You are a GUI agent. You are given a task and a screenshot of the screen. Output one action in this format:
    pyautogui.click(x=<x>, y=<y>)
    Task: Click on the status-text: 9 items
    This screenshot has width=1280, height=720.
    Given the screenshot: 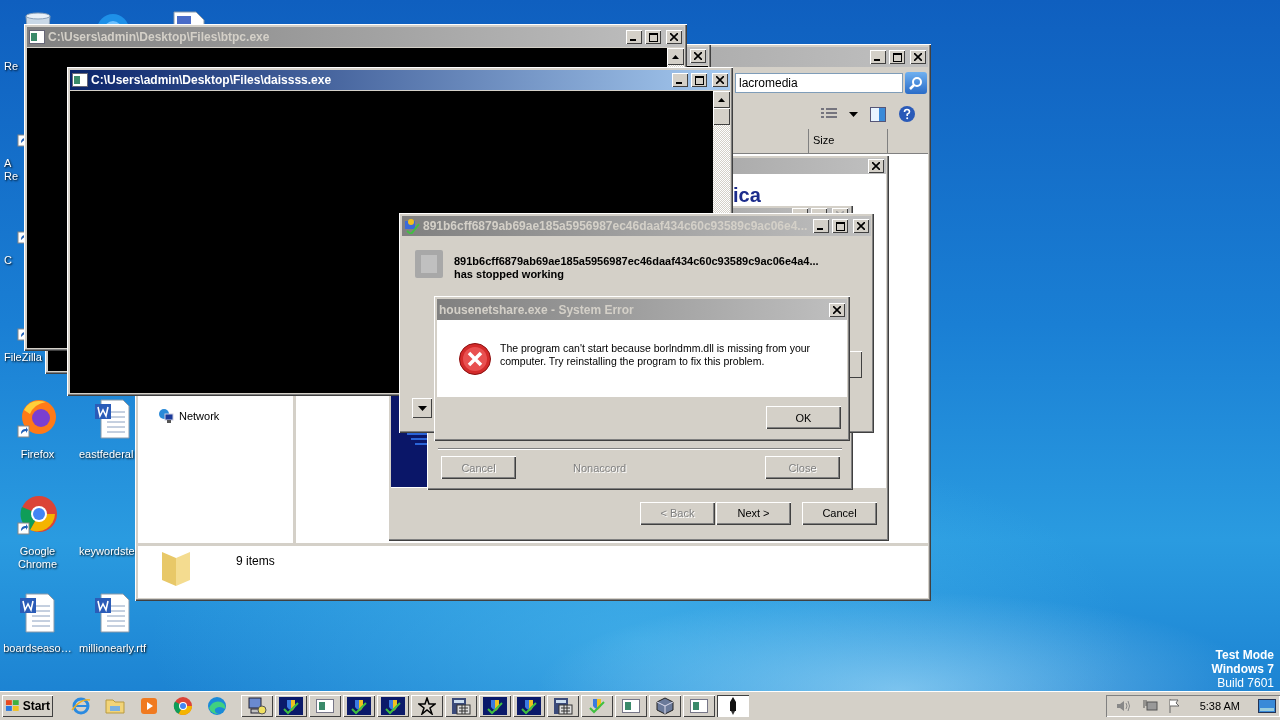 What is the action you would take?
    pyautogui.click(x=255, y=561)
    